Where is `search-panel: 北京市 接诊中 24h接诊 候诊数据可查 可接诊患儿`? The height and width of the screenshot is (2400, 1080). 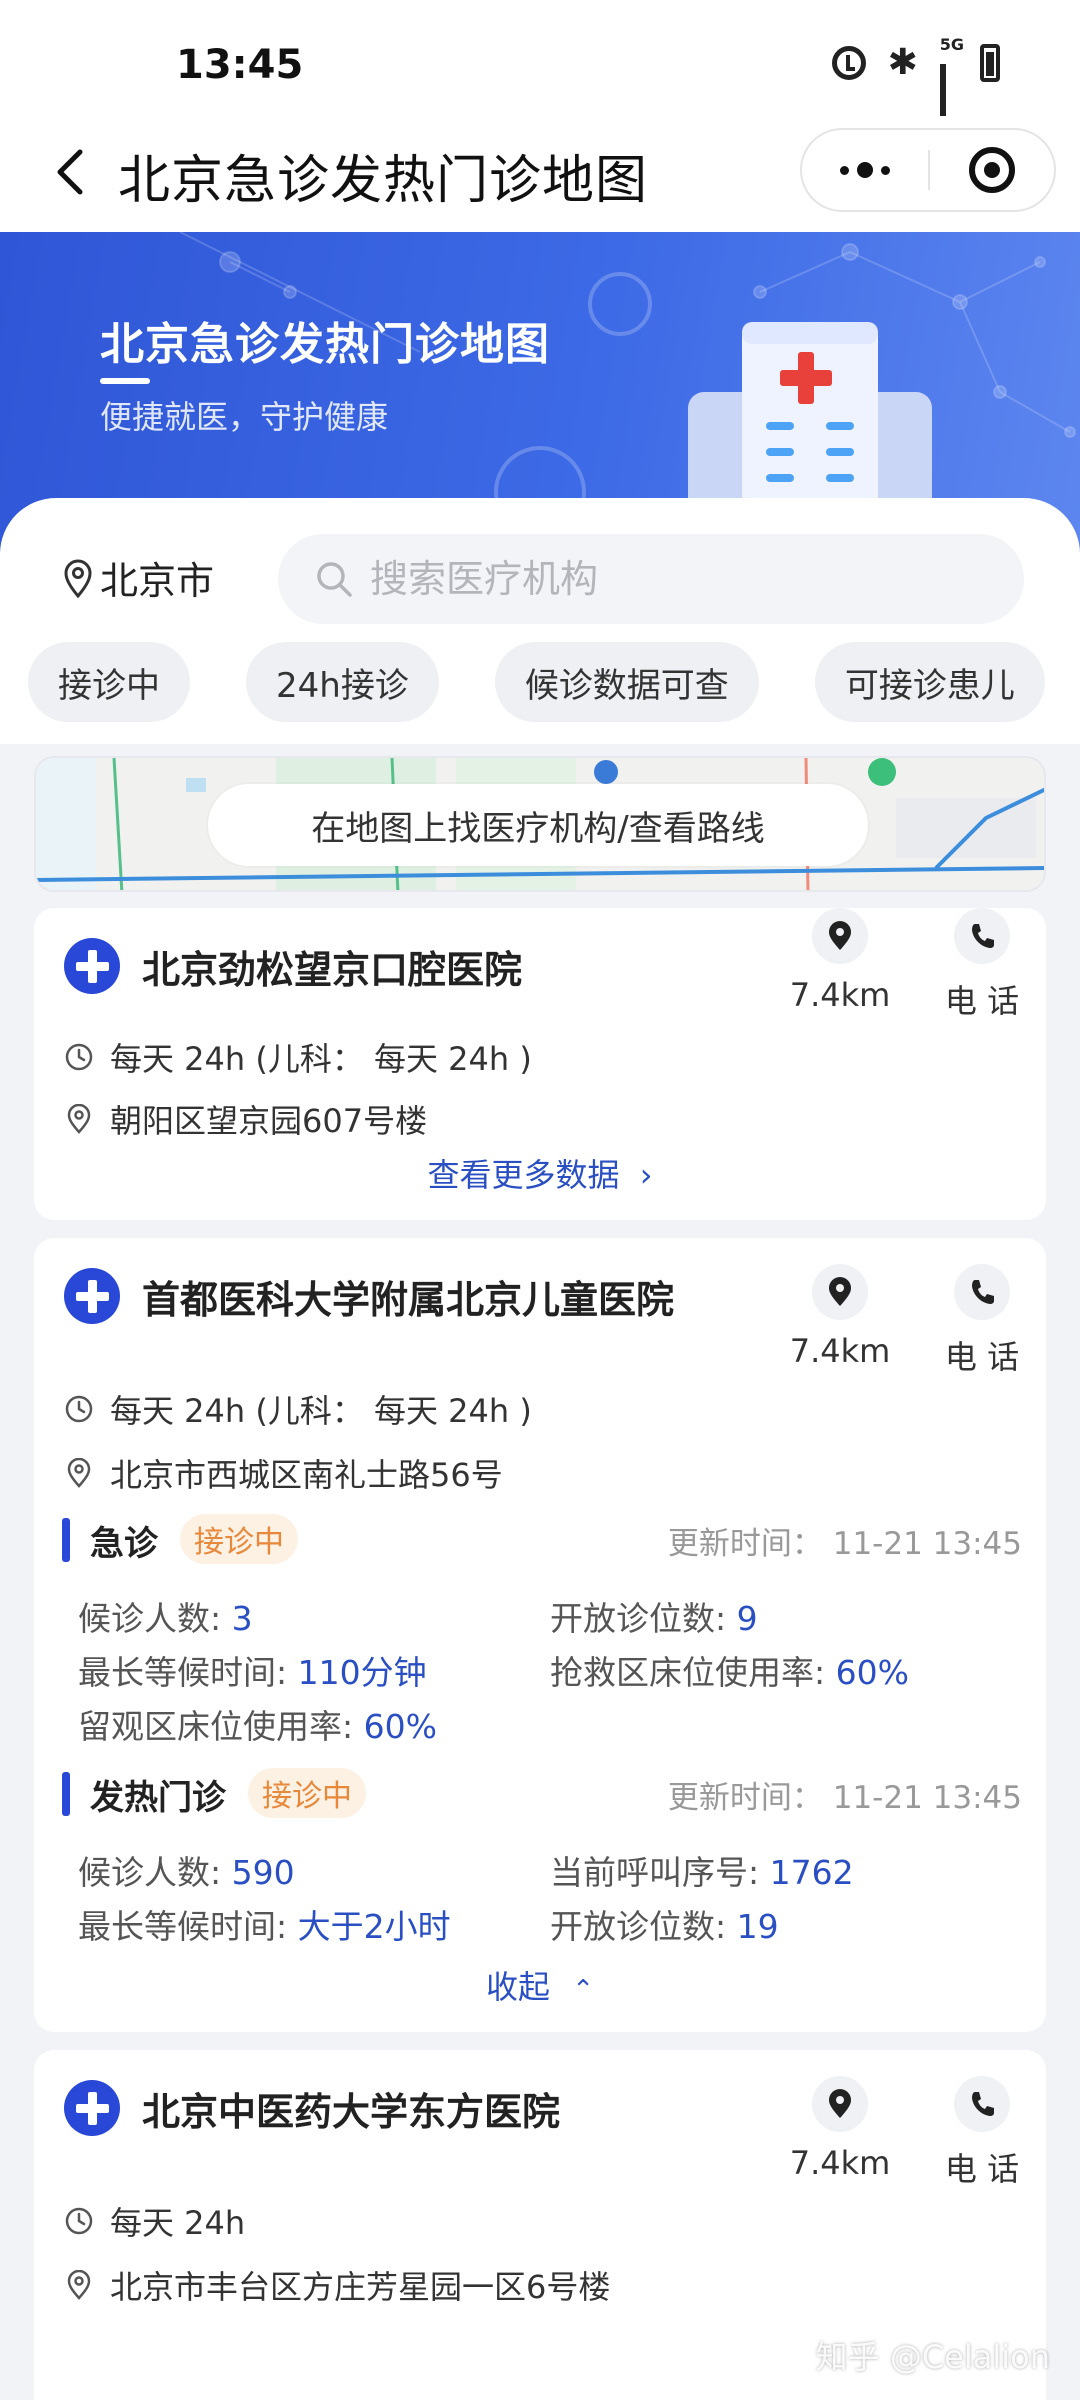
search-panel: 北京市 接诊中 24h接诊 候诊数据可查 可接诊患儿 is located at coordinates (540, 621).